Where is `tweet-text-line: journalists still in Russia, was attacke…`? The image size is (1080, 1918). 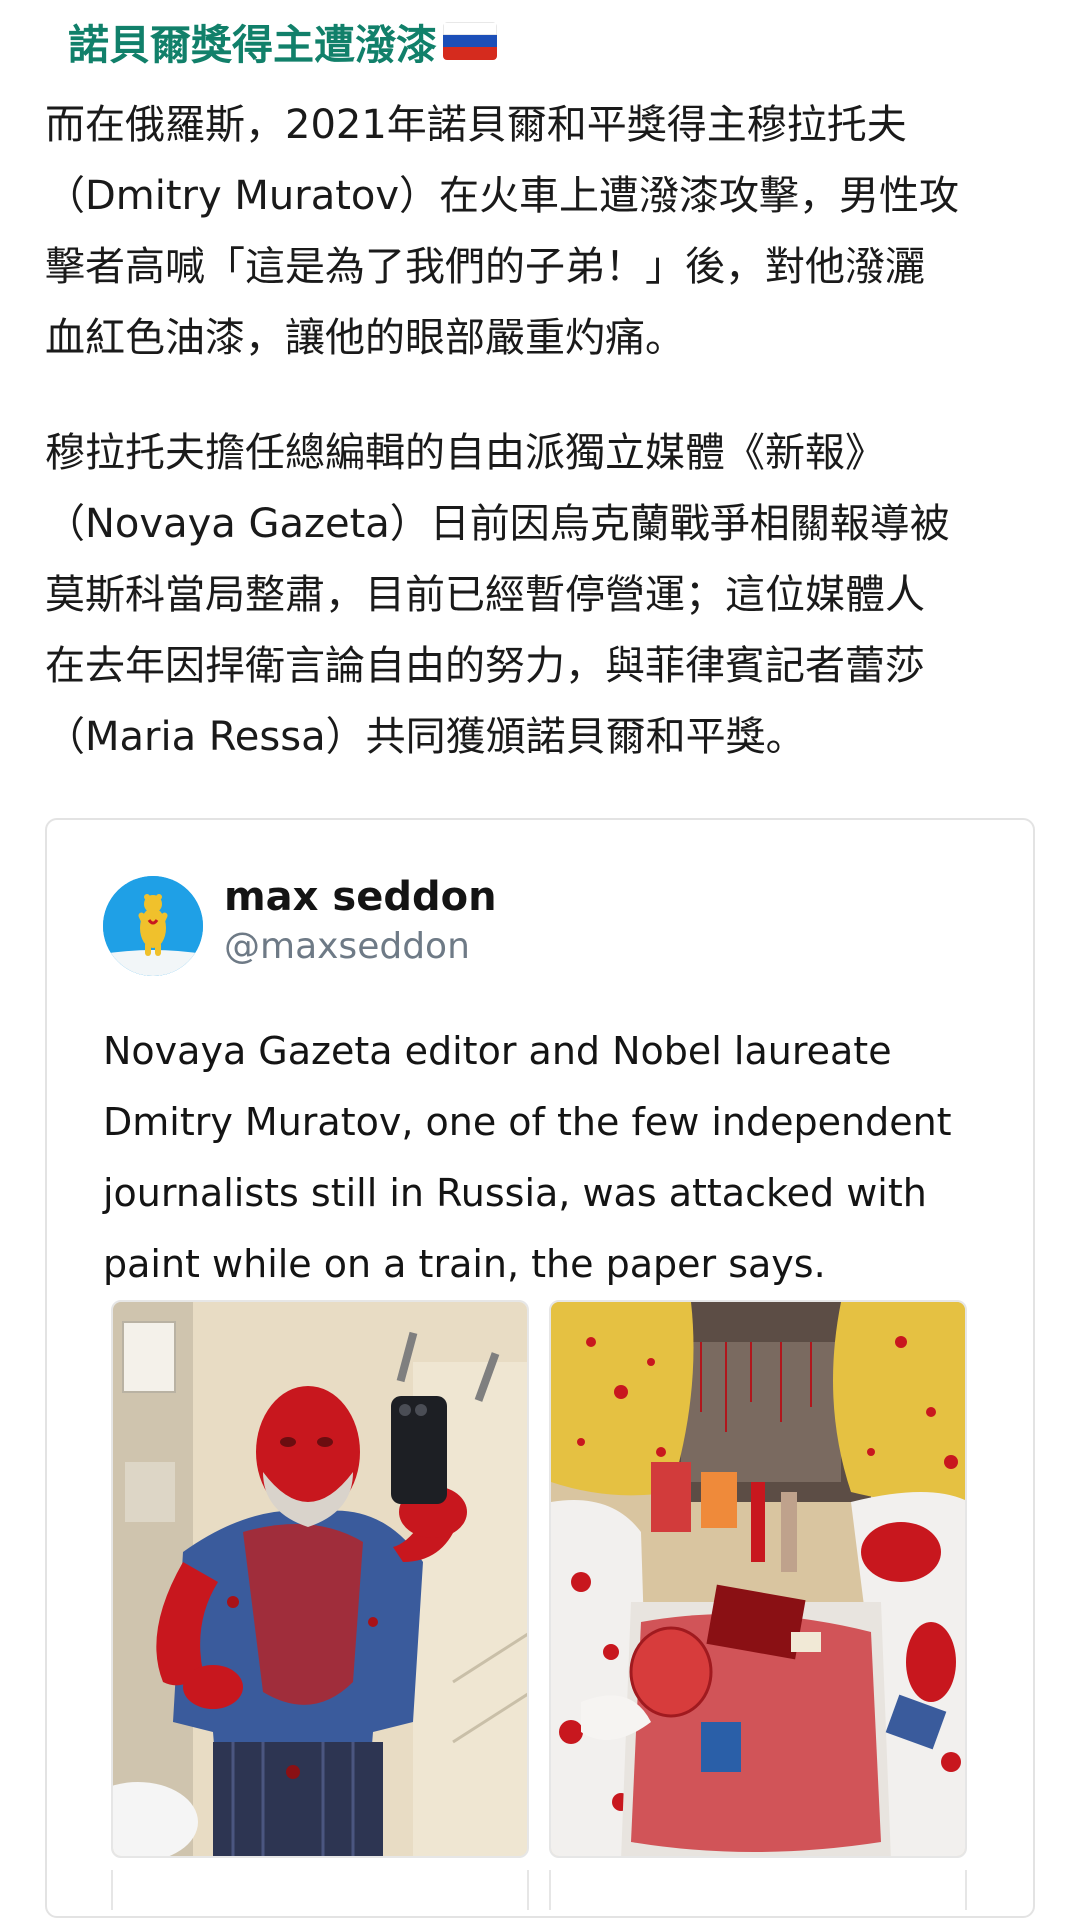 tweet-text-line: journalists still in Russia, was attacke… is located at coordinates (515, 1193).